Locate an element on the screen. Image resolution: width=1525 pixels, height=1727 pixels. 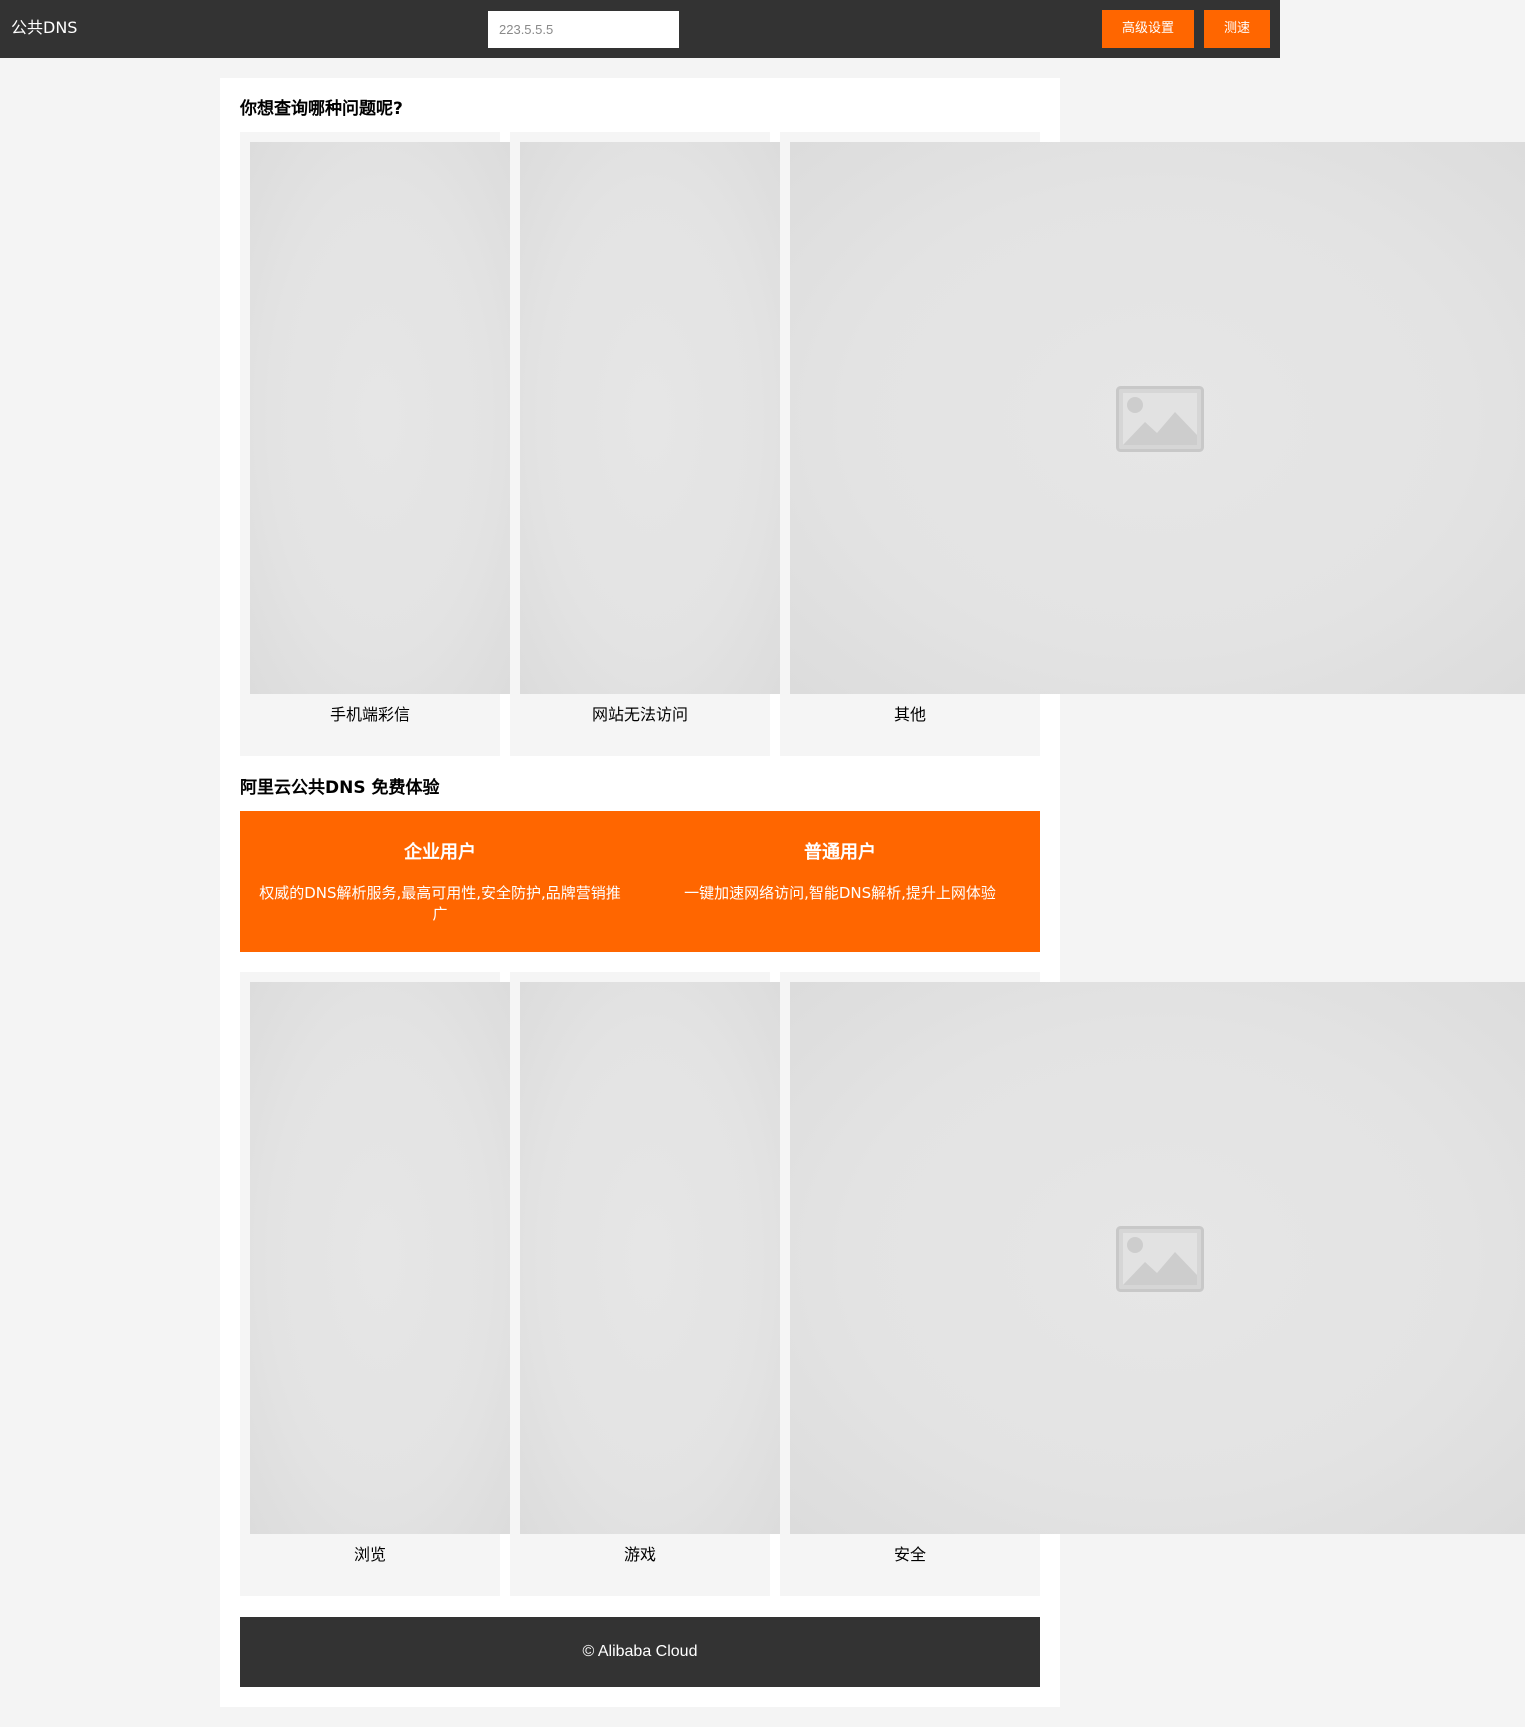
tile-label: 游戏 is located at coordinates (639, 1554).